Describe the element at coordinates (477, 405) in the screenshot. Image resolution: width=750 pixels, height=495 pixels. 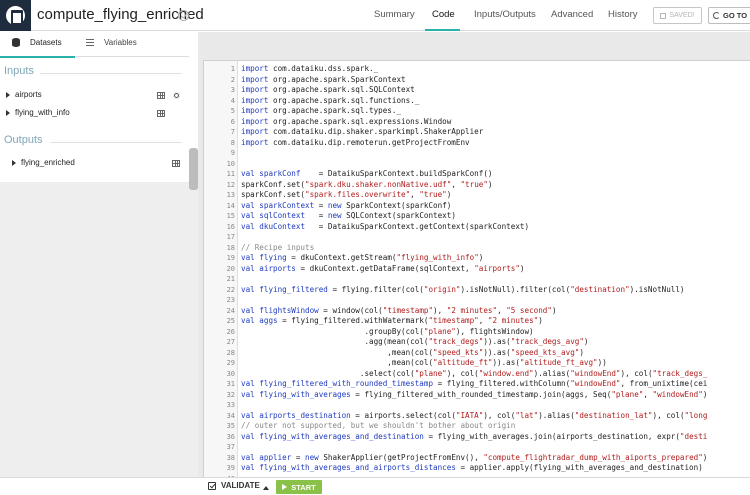
I see `code-line: 33` at that location.